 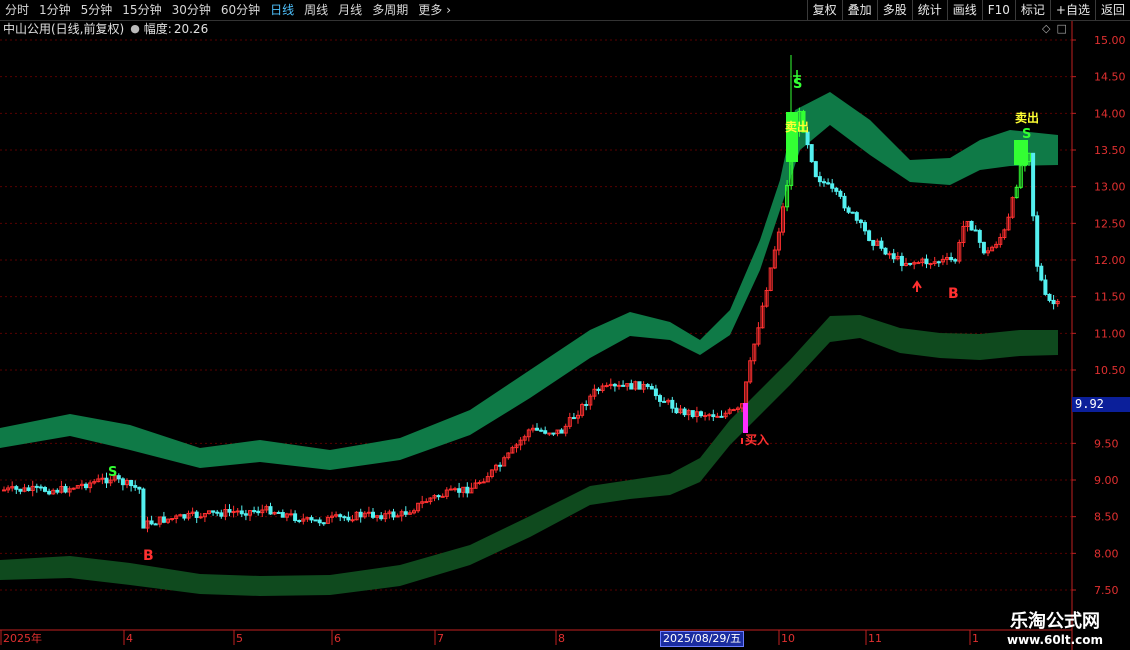 What do you see at coordinates (1072, 10) in the screenshot?
I see `toolbar-button-7: +自选` at bounding box center [1072, 10].